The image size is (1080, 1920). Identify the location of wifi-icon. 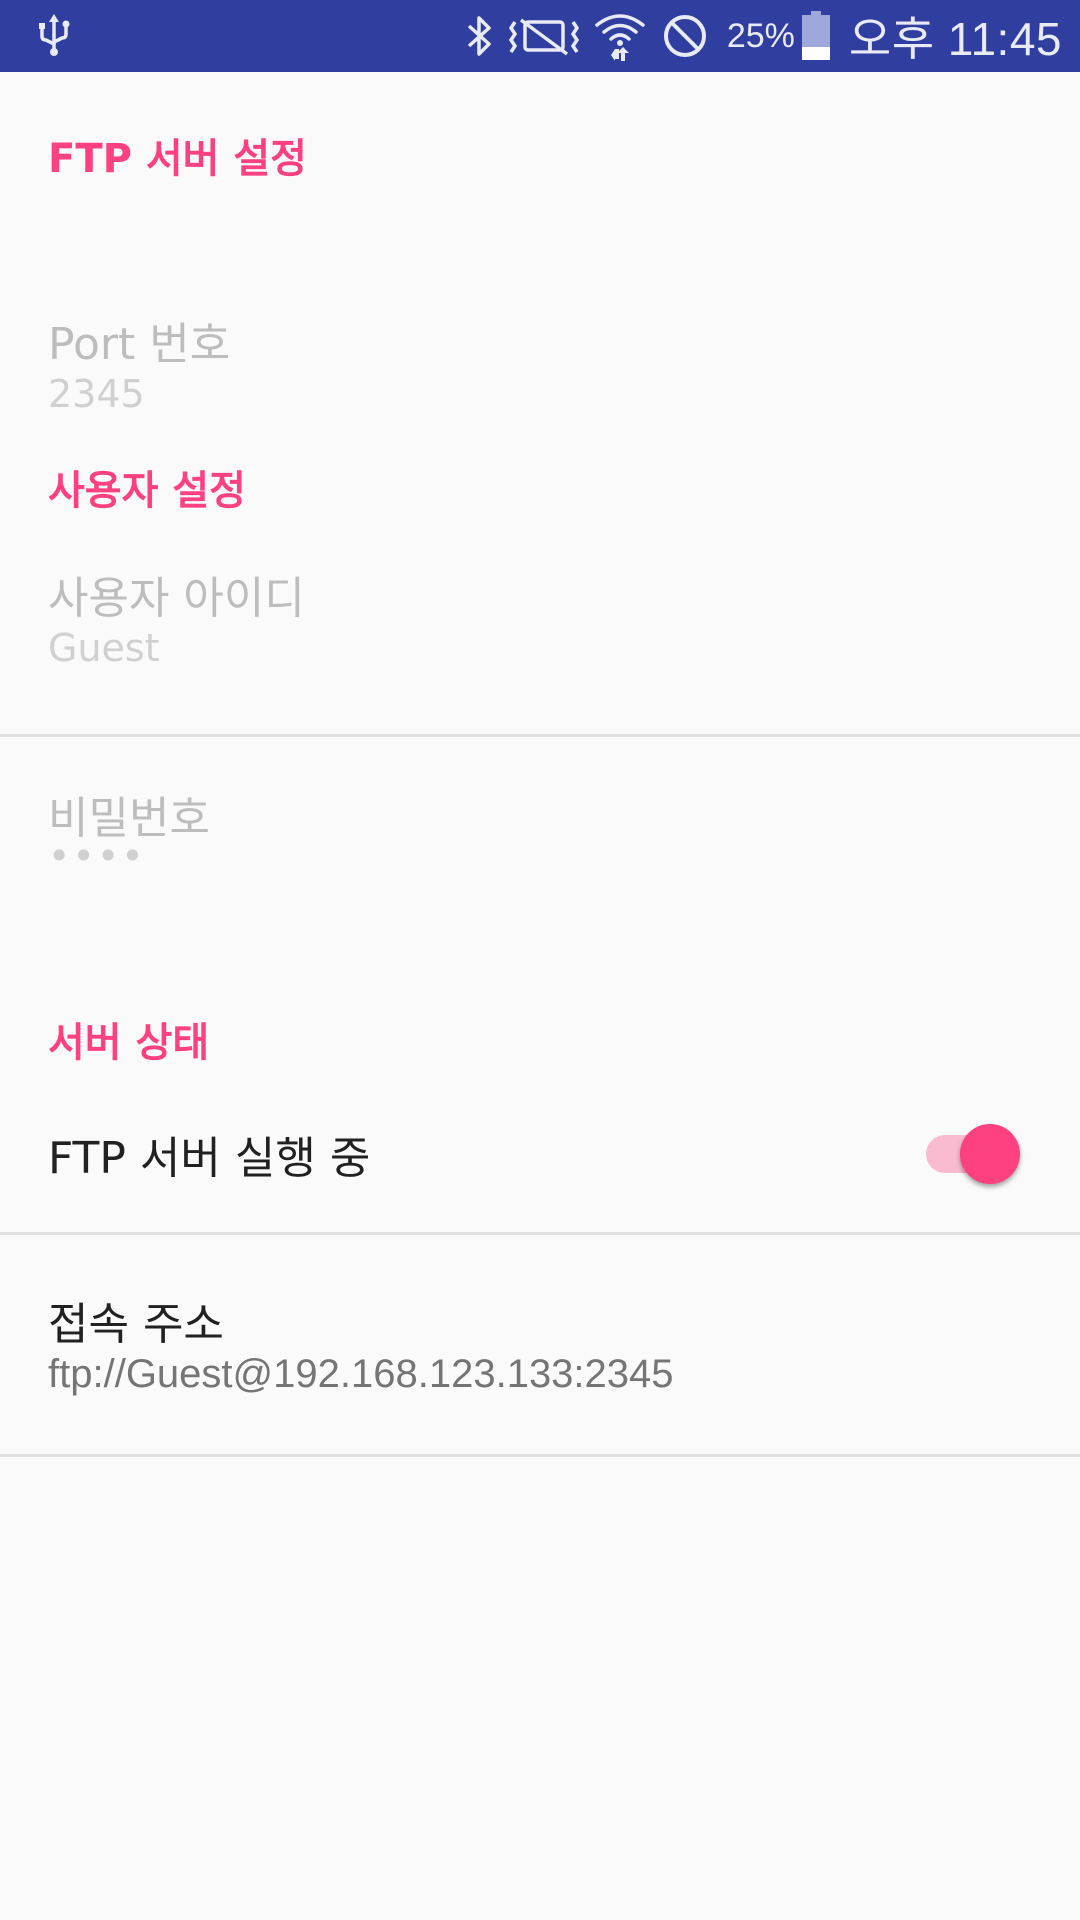
(620, 36).